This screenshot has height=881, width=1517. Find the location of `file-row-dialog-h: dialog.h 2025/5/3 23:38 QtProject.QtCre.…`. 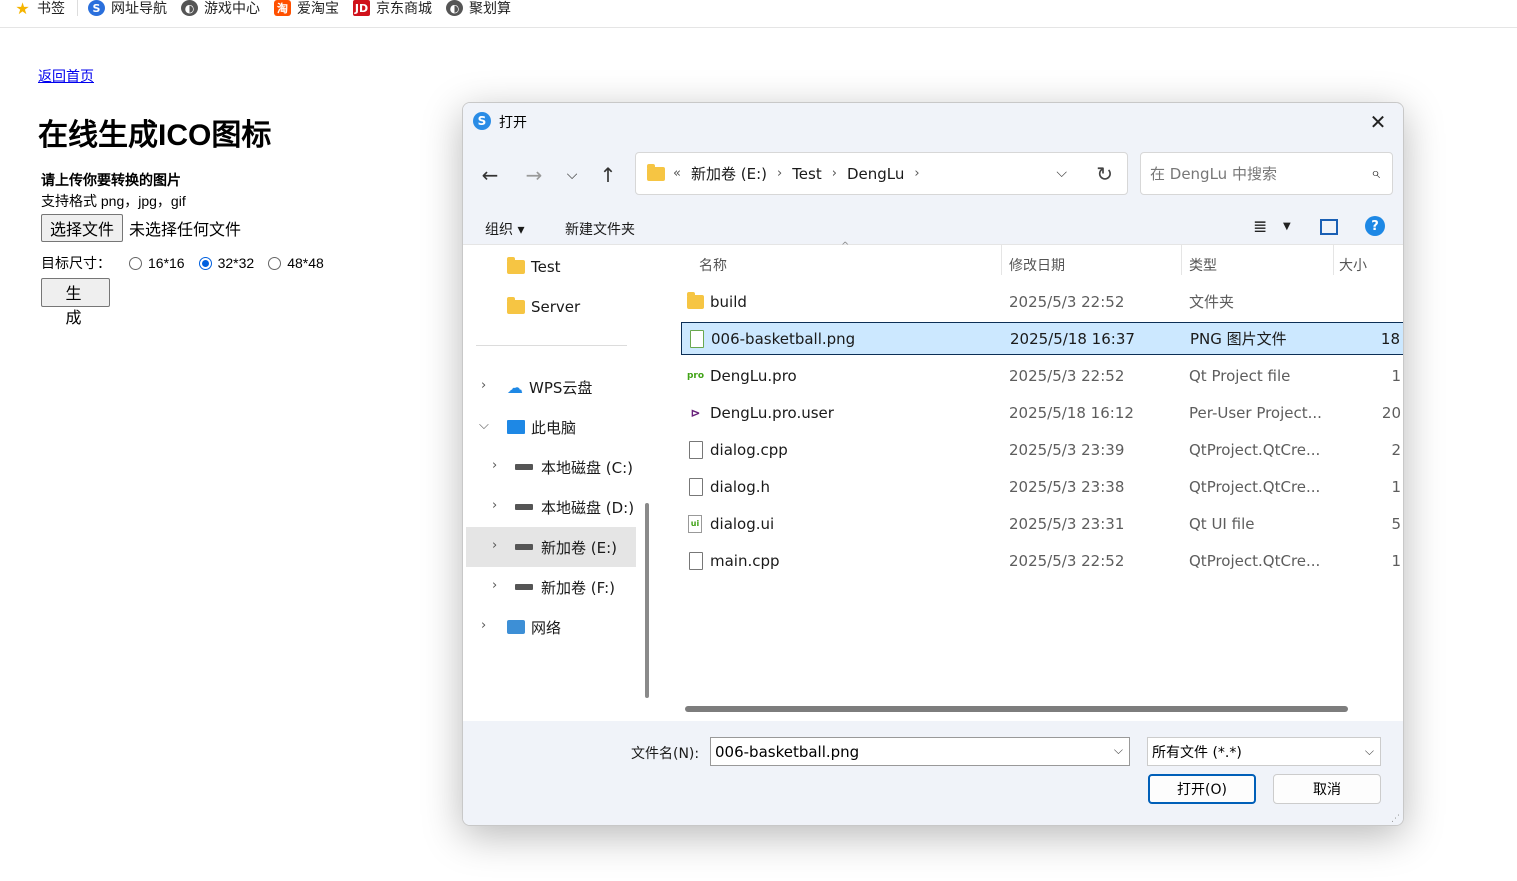

file-row-dialog-h: dialog.h 2025/5/3 23:38 QtProject.QtCre.… is located at coordinates (1042, 486).